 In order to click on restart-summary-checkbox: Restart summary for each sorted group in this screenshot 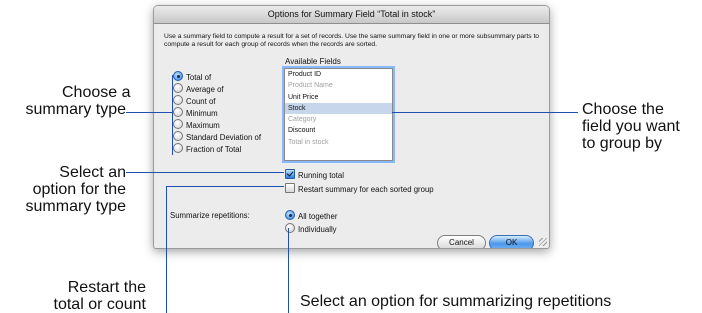, I will do `click(359, 188)`.